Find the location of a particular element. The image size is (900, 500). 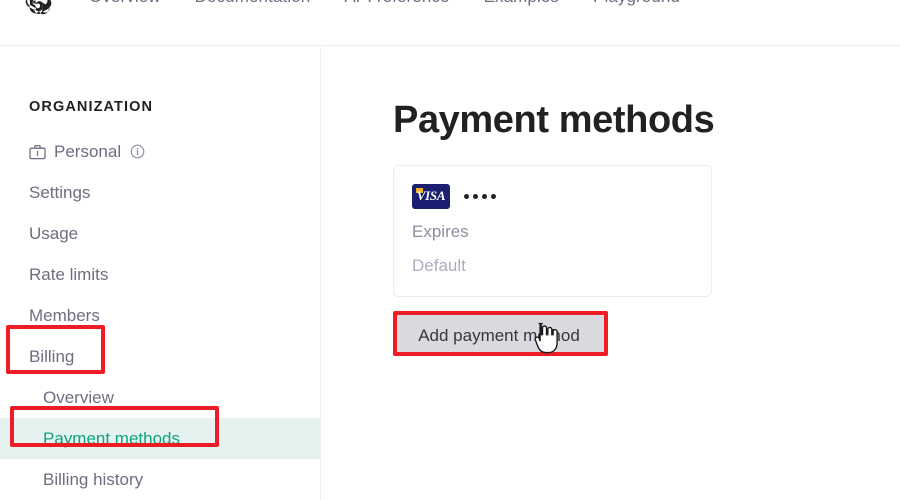

add-payment-method-button: Add payment method is located at coordinates (499, 335).